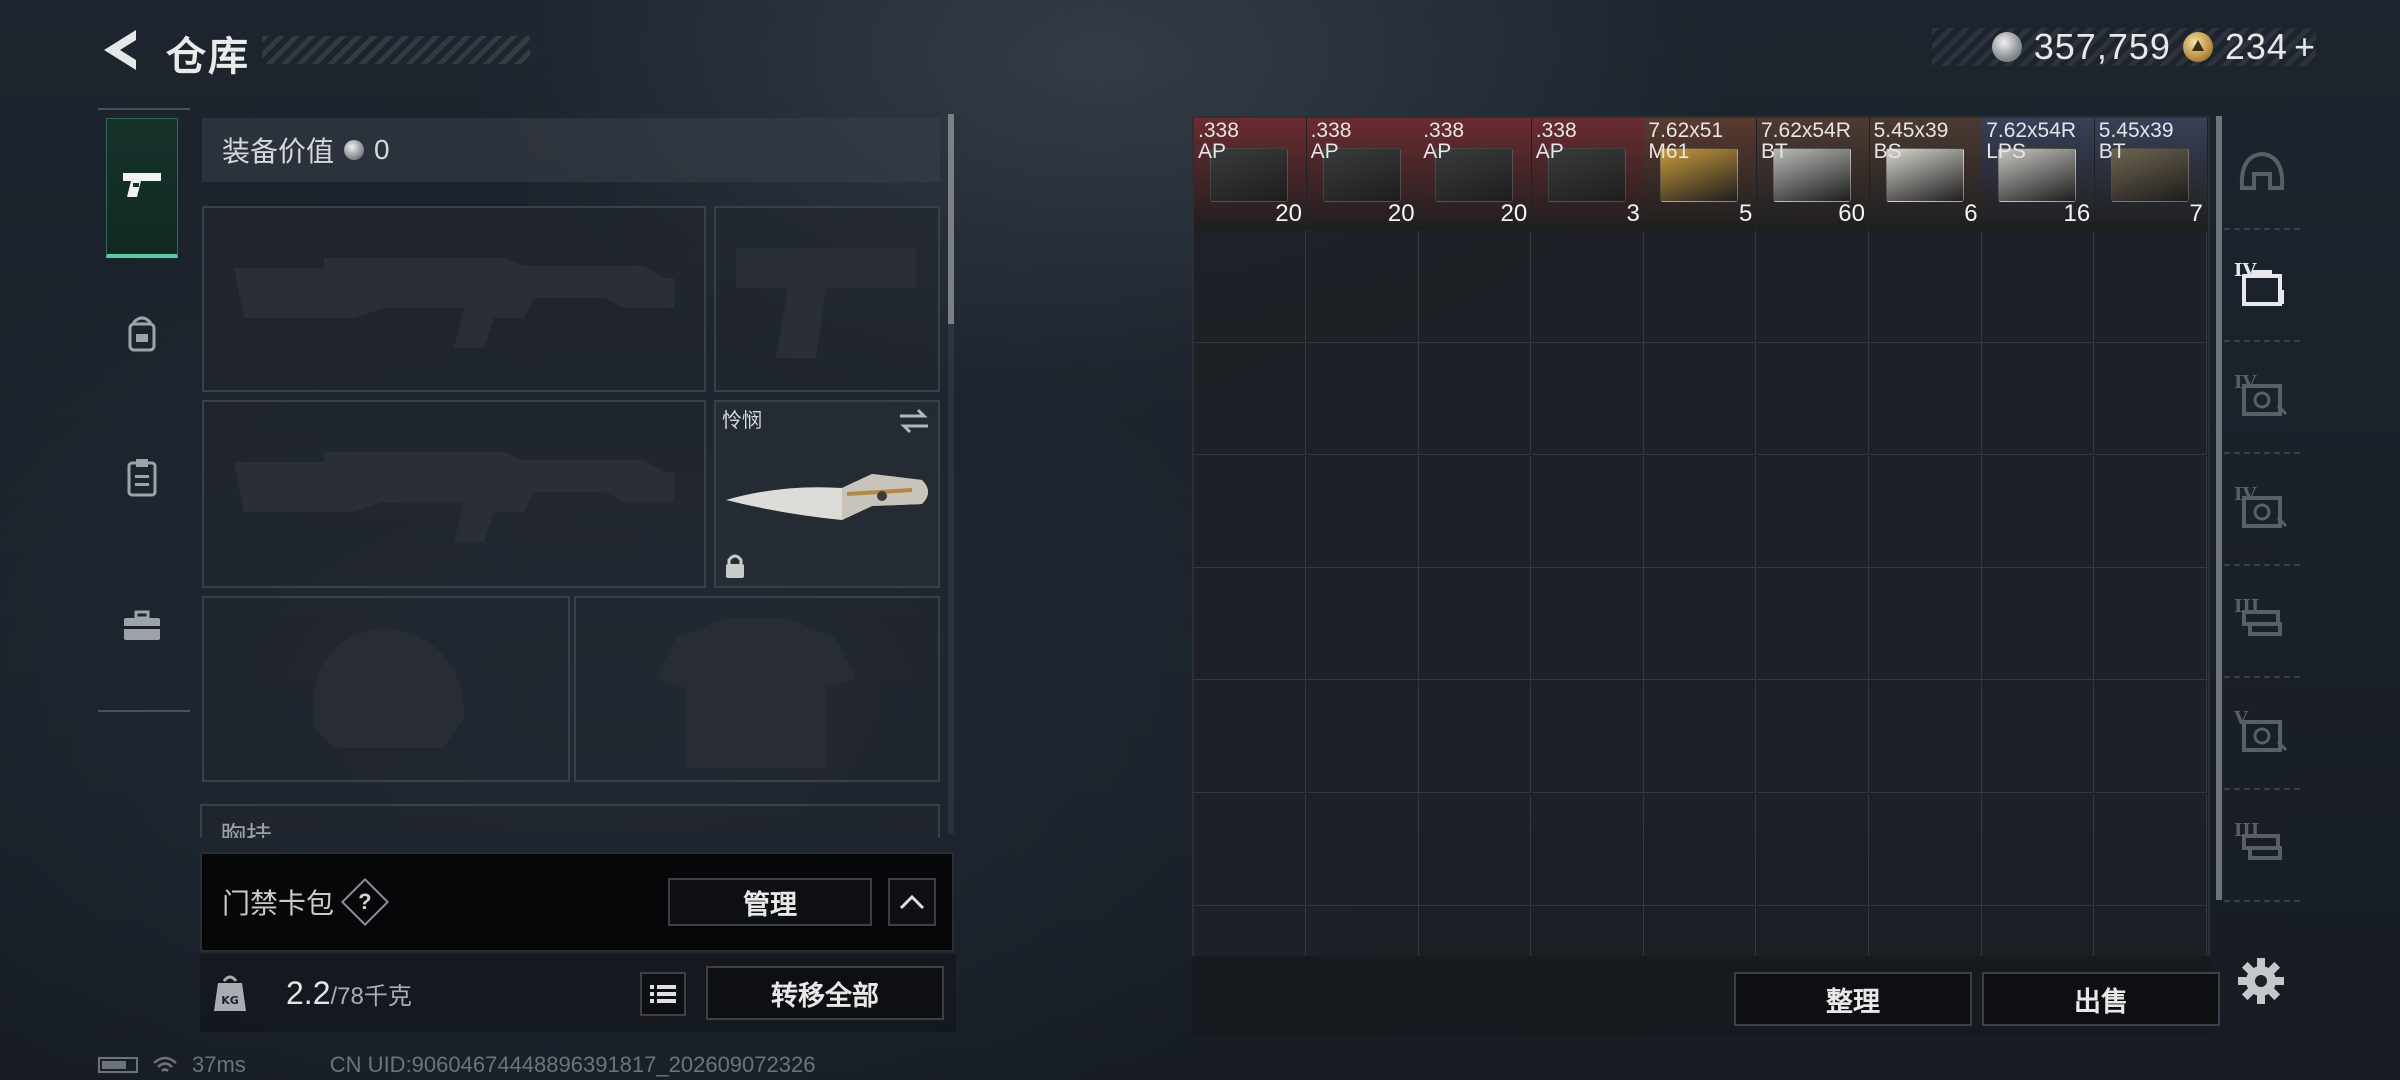  What do you see at coordinates (1700, 174) in the screenshot?
I see `ammo-item: 7.62x51 M61 5` at bounding box center [1700, 174].